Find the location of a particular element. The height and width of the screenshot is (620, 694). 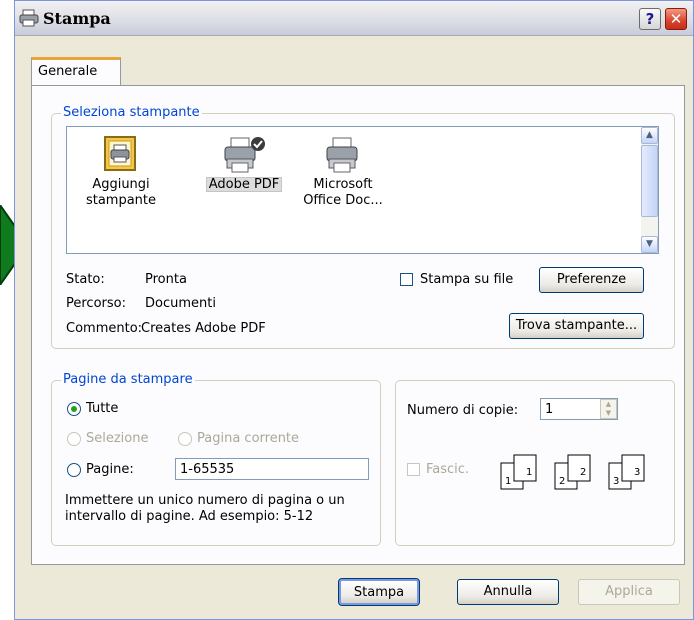

title-bar: Stampa ? ✕ is located at coordinates (354, 18).